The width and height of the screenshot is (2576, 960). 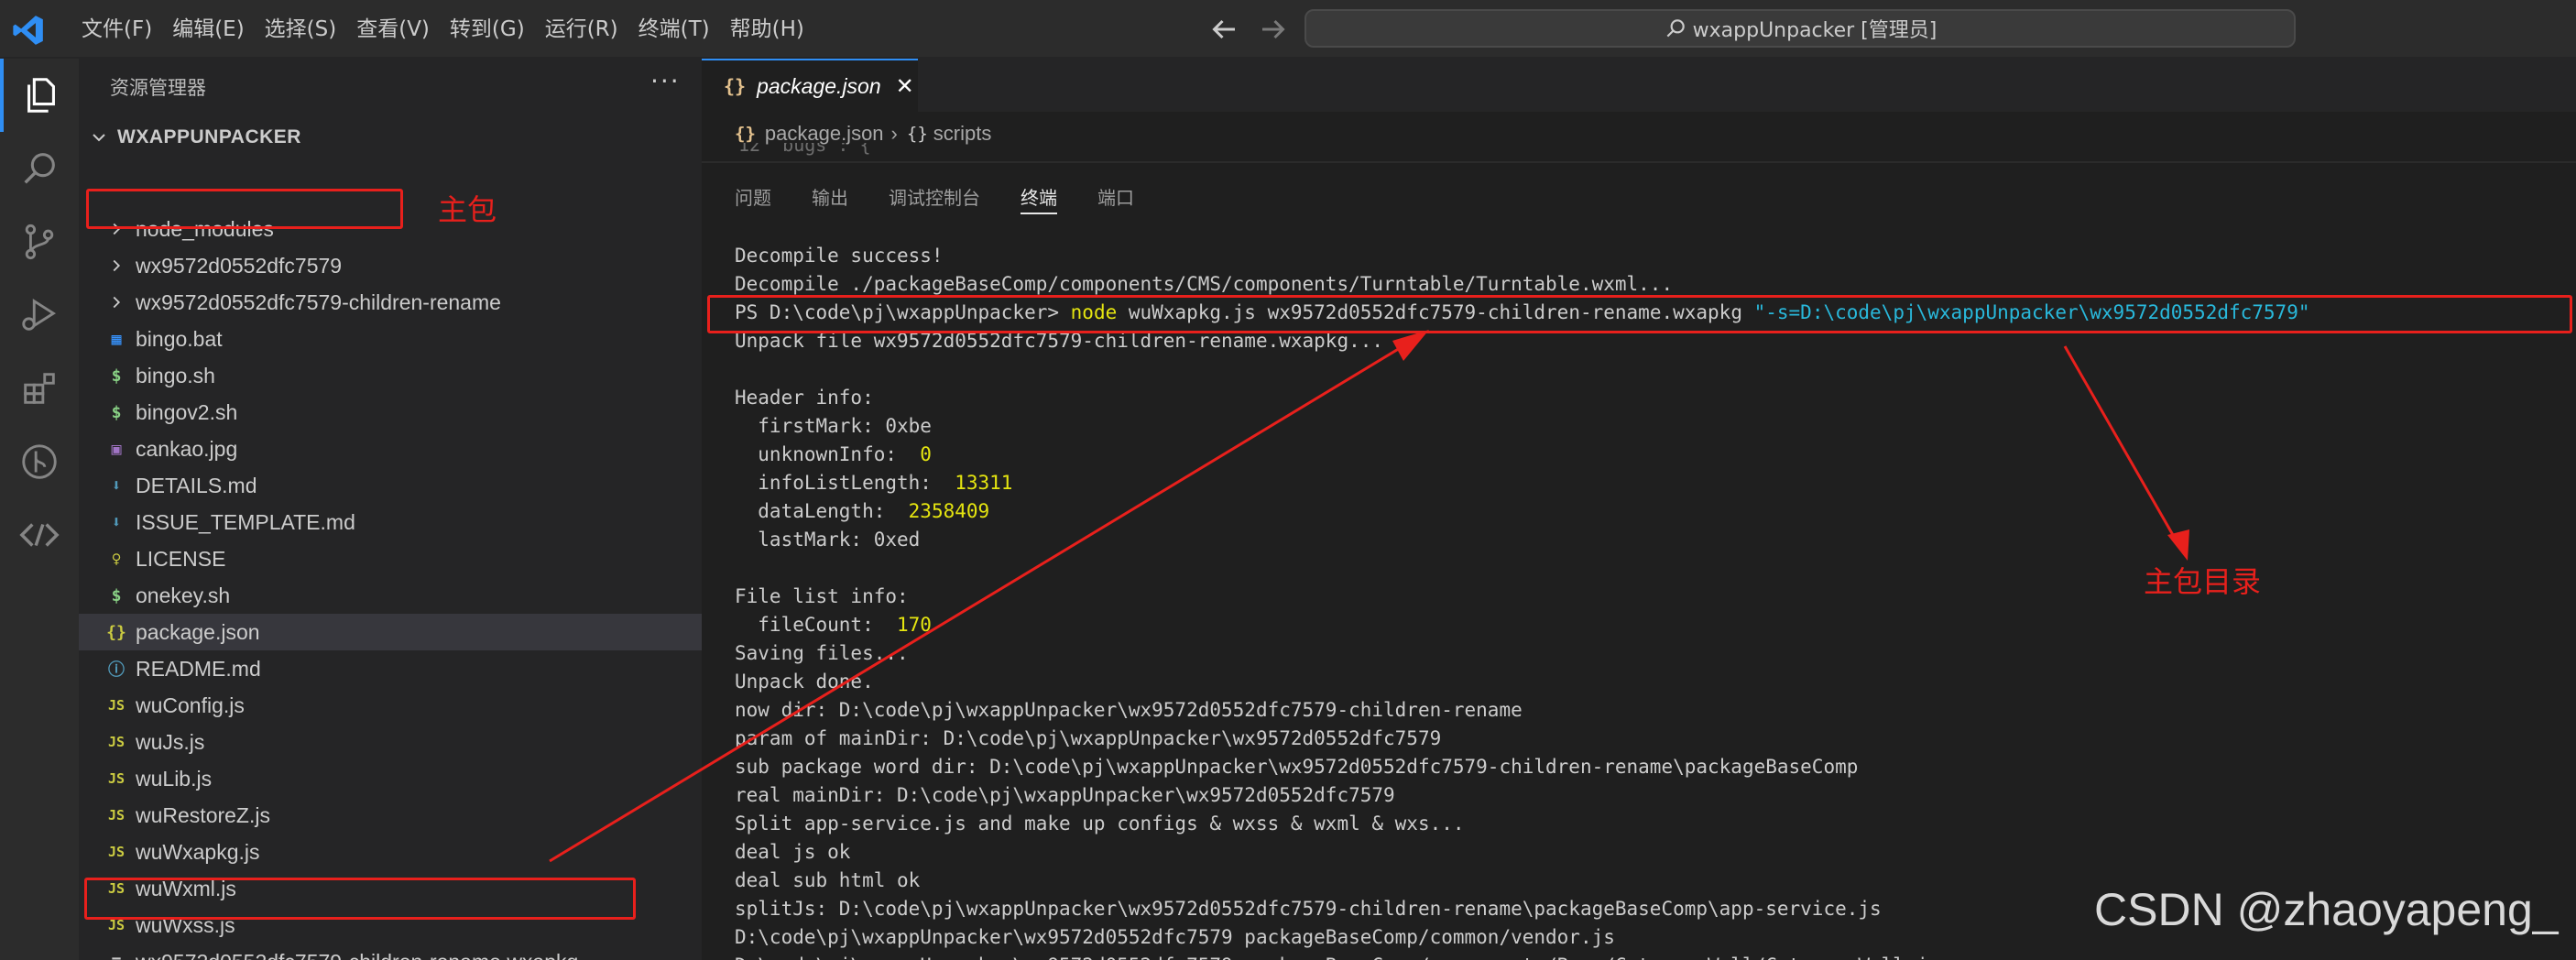 What do you see at coordinates (582, 29) in the screenshot?
I see `menu-item: 运行(R)` at bounding box center [582, 29].